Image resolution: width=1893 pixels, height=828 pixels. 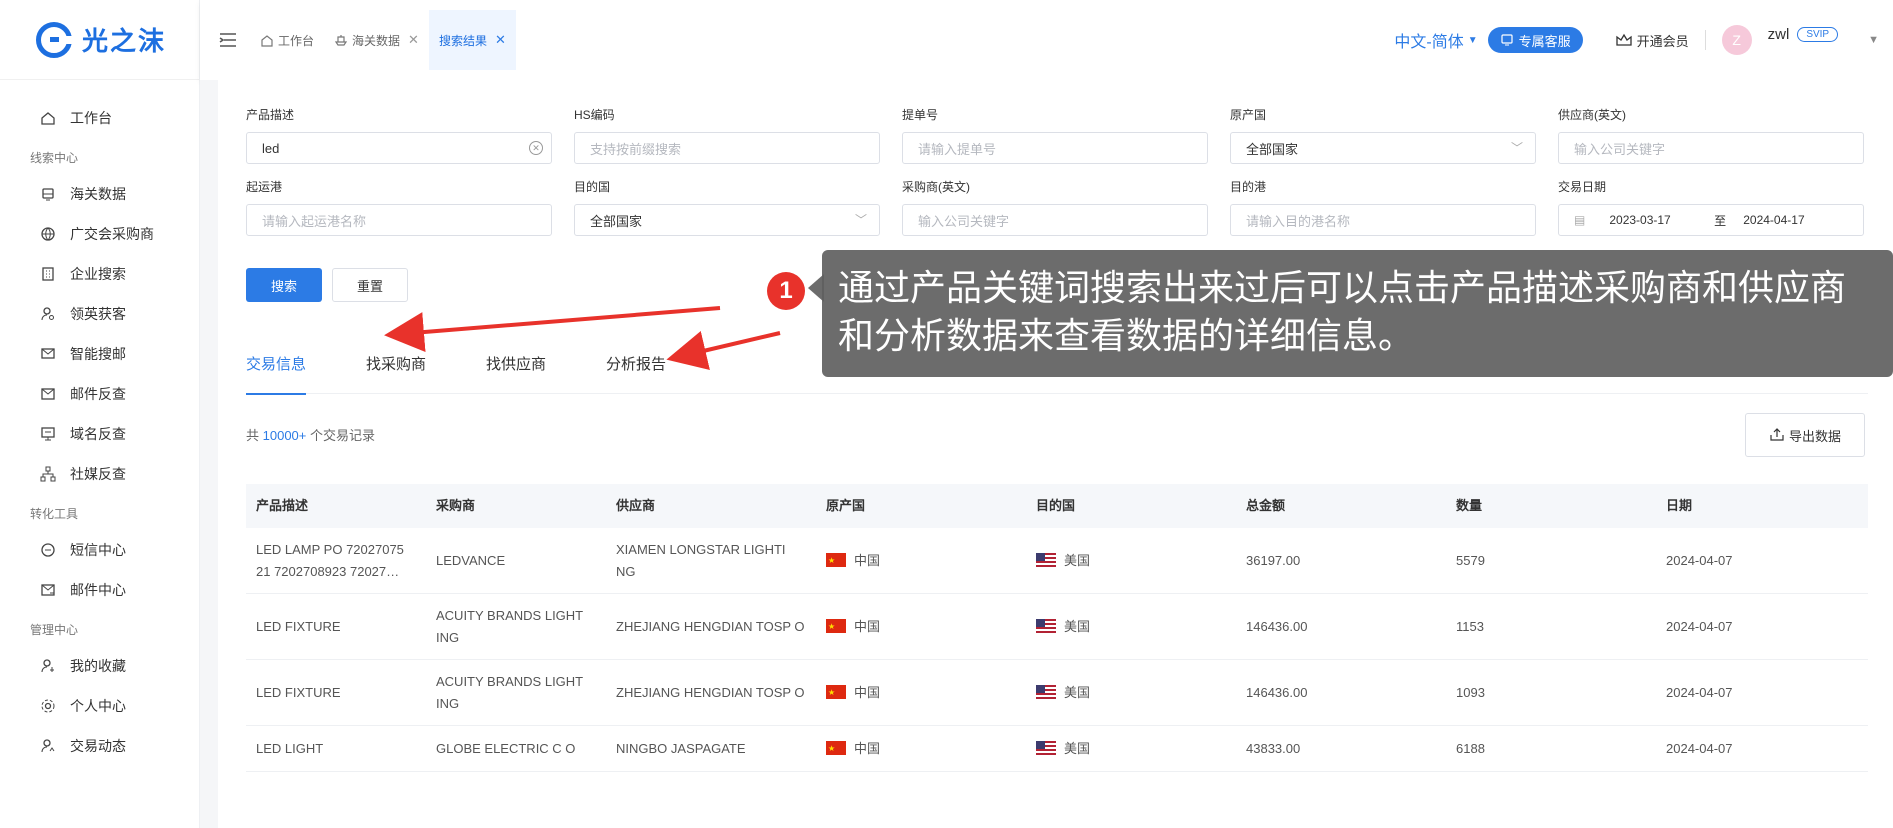 What do you see at coordinates (112, 234) in the screenshot?
I see `sidebar-item-label: 广交会采购商` at bounding box center [112, 234].